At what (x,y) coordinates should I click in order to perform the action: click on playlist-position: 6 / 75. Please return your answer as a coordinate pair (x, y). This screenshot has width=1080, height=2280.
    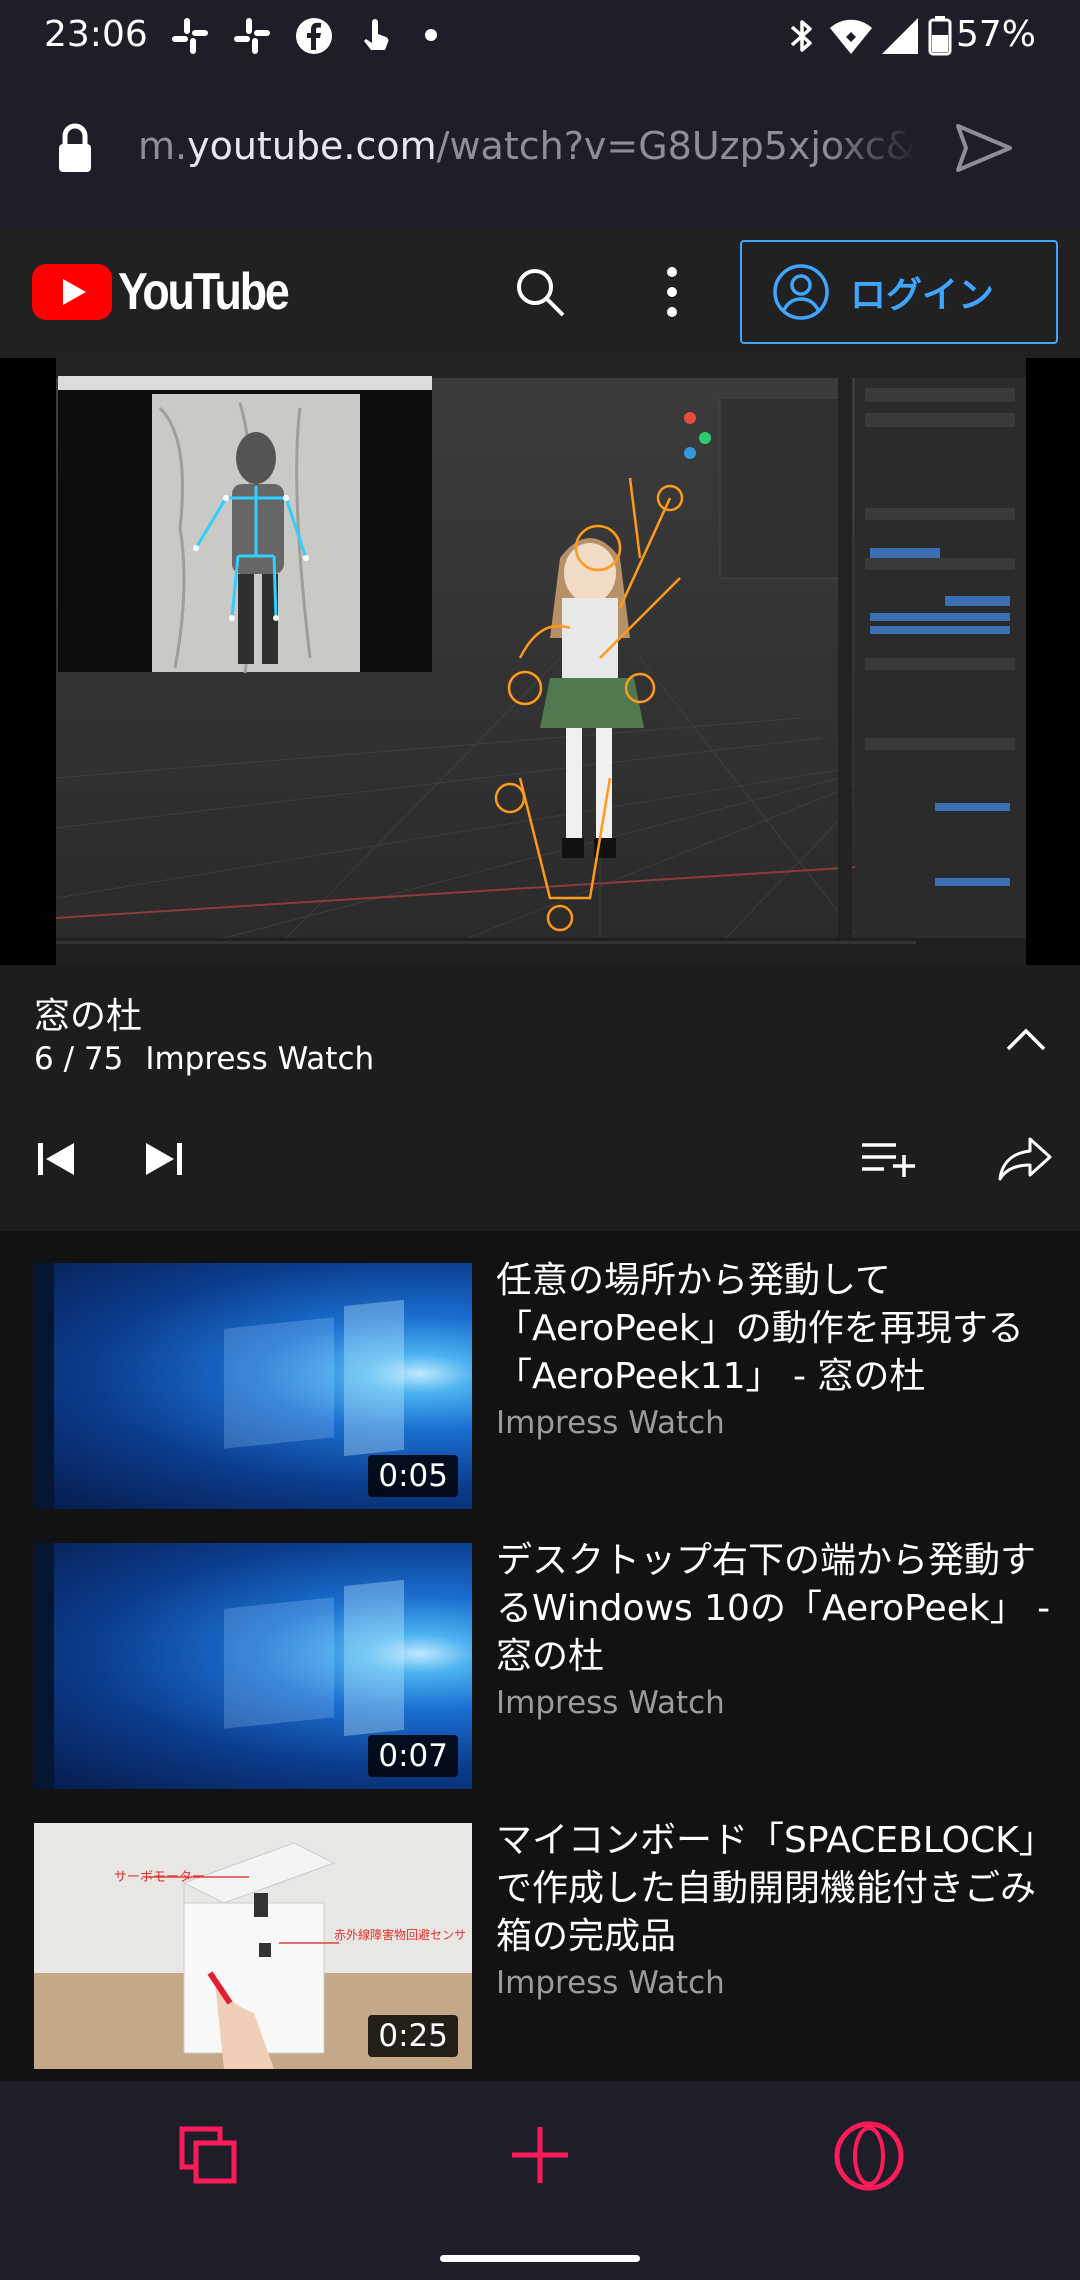
    Looking at the image, I should click on (79, 1059).